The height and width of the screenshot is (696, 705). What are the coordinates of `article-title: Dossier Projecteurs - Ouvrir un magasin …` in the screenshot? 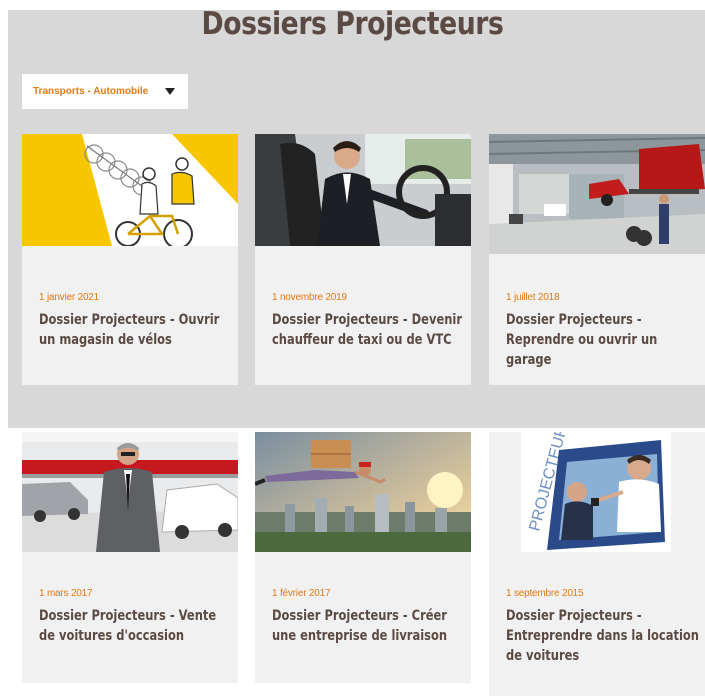 It's located at (137, 330).